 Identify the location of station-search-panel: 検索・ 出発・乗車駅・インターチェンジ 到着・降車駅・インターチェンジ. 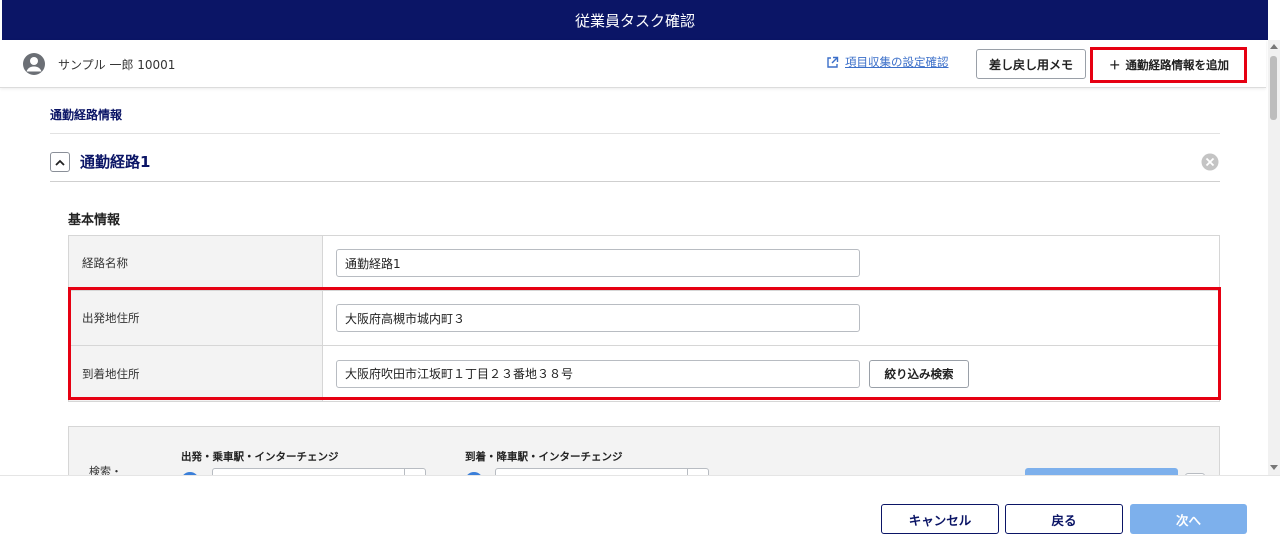
(644, 450).